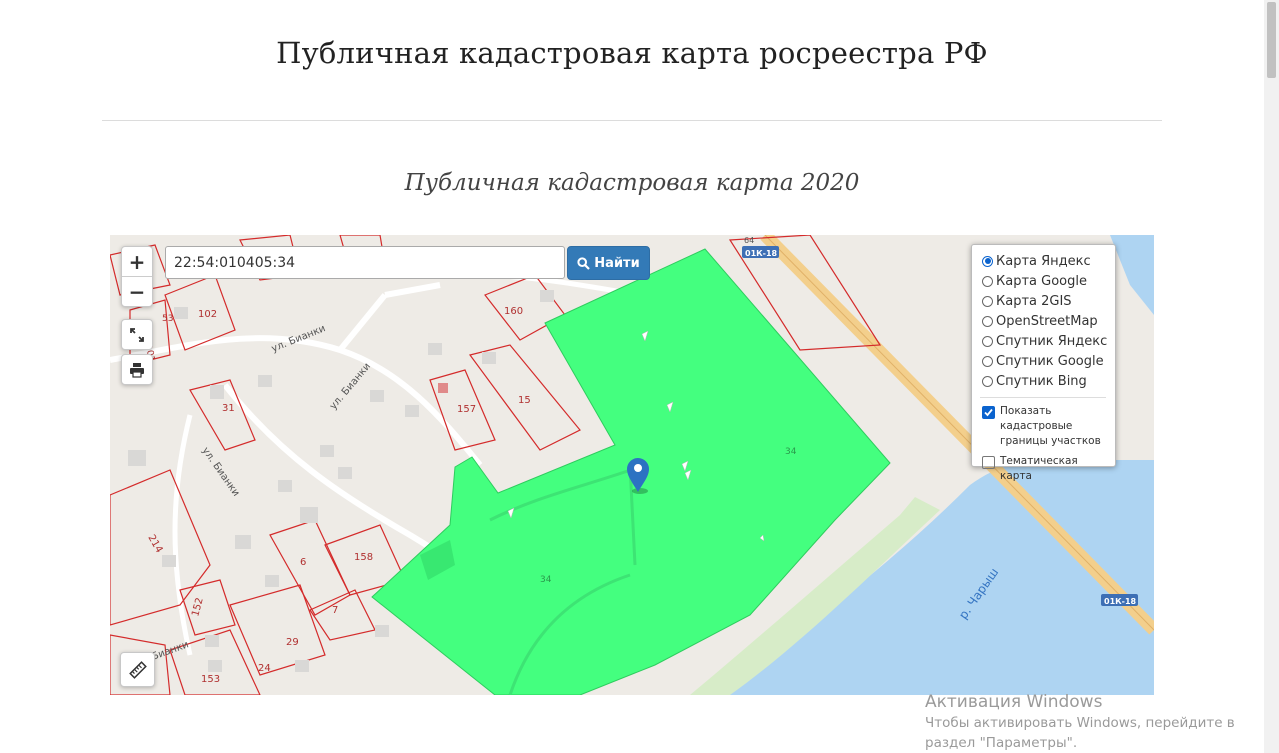 The height and width of the screenshot is (753, 1279). Describe the element at coordinates (584, 263) in the screenshot. I see `search-icon` at that location.